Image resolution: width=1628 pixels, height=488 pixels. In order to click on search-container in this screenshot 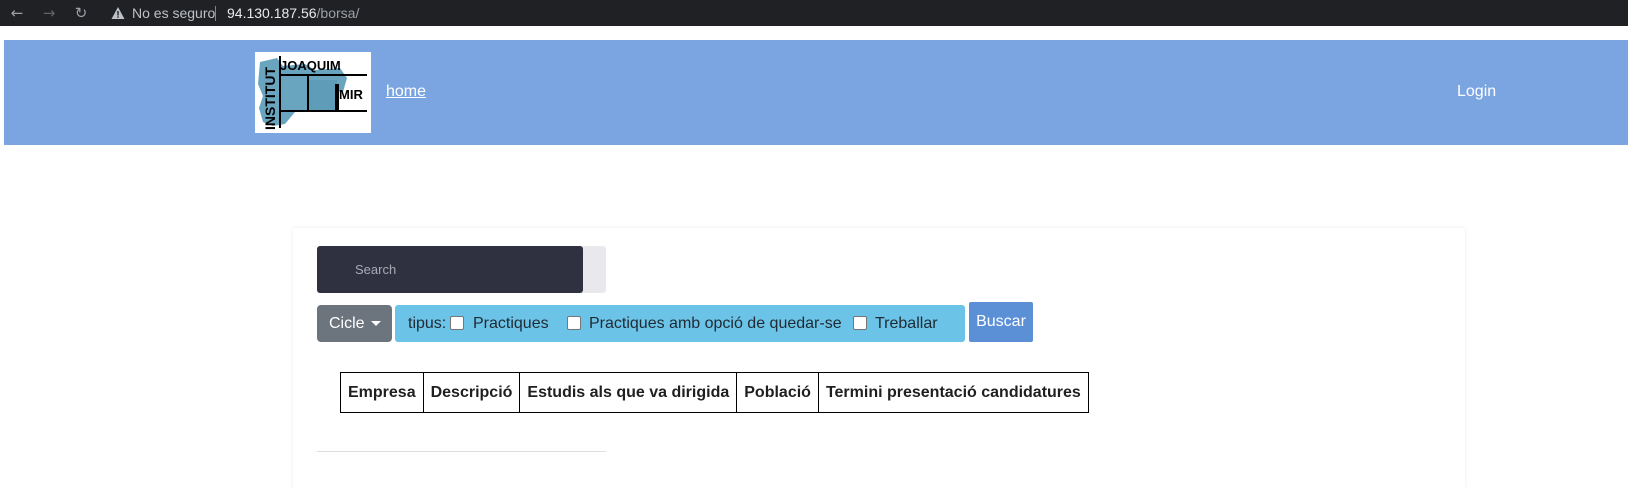, I will do `click(461, 269)`.